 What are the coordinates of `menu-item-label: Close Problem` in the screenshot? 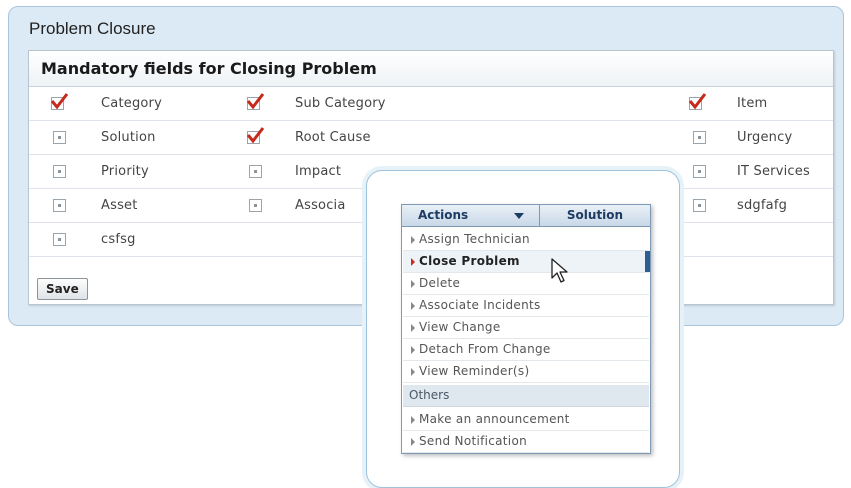 It's located at (469, 261).